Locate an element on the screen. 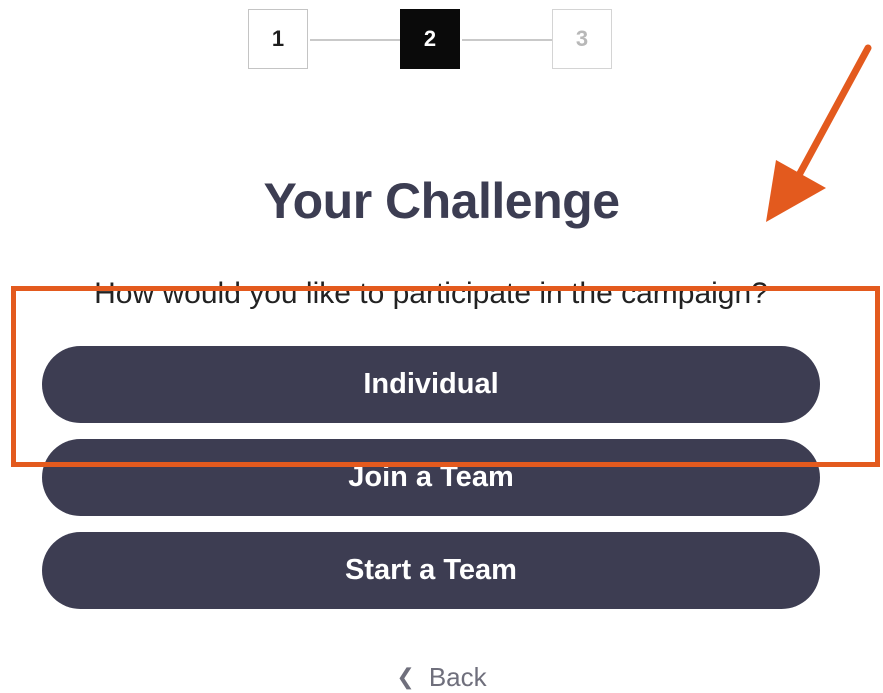 Image resolution: width=883 pixels, height=693 pixels. chevron-left-icon: ❮ is located at coordinates (405, 676).